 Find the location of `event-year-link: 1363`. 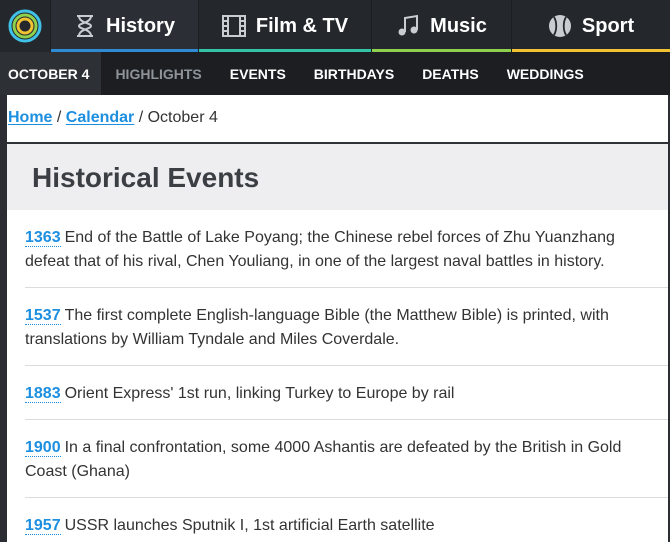

event-year-link: 1363 is located at coordinates (43, 238).